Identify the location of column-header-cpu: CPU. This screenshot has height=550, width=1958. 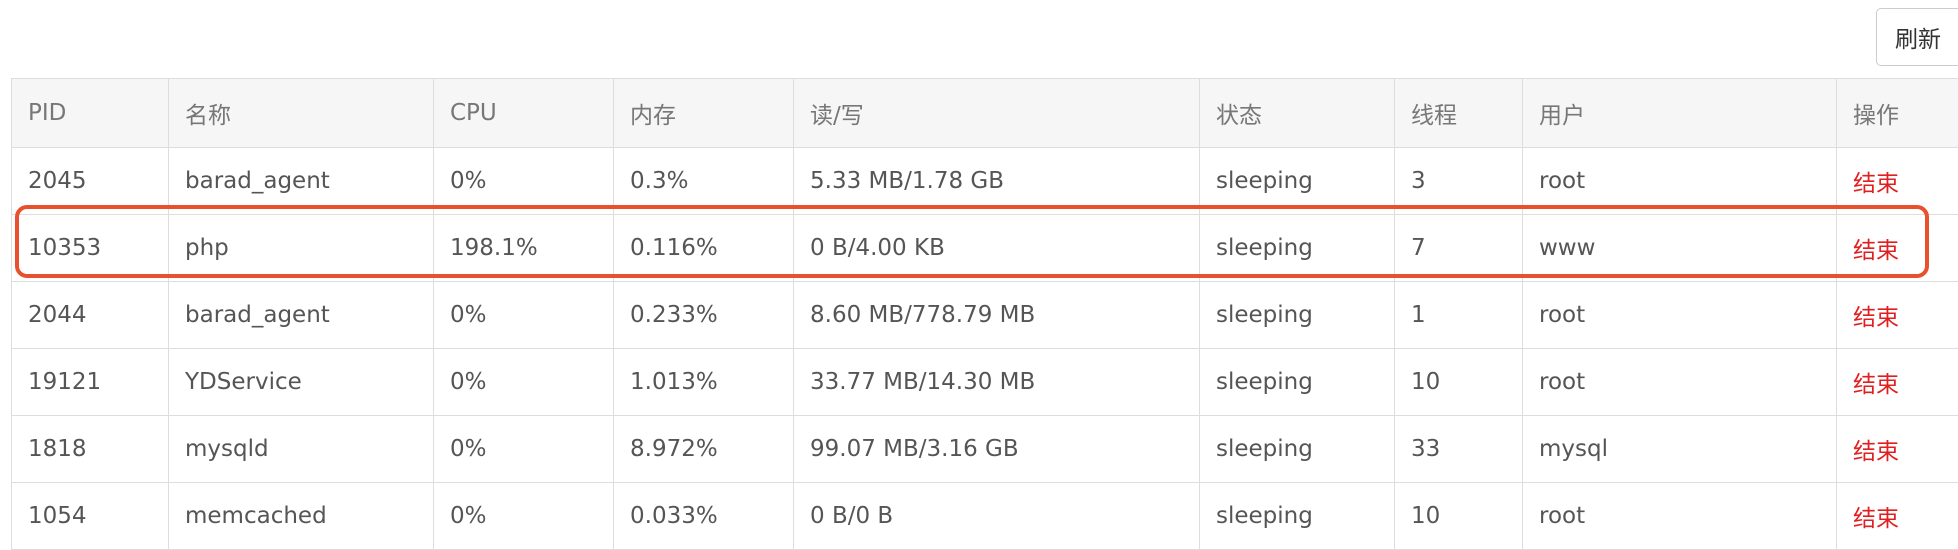
(524, 113).